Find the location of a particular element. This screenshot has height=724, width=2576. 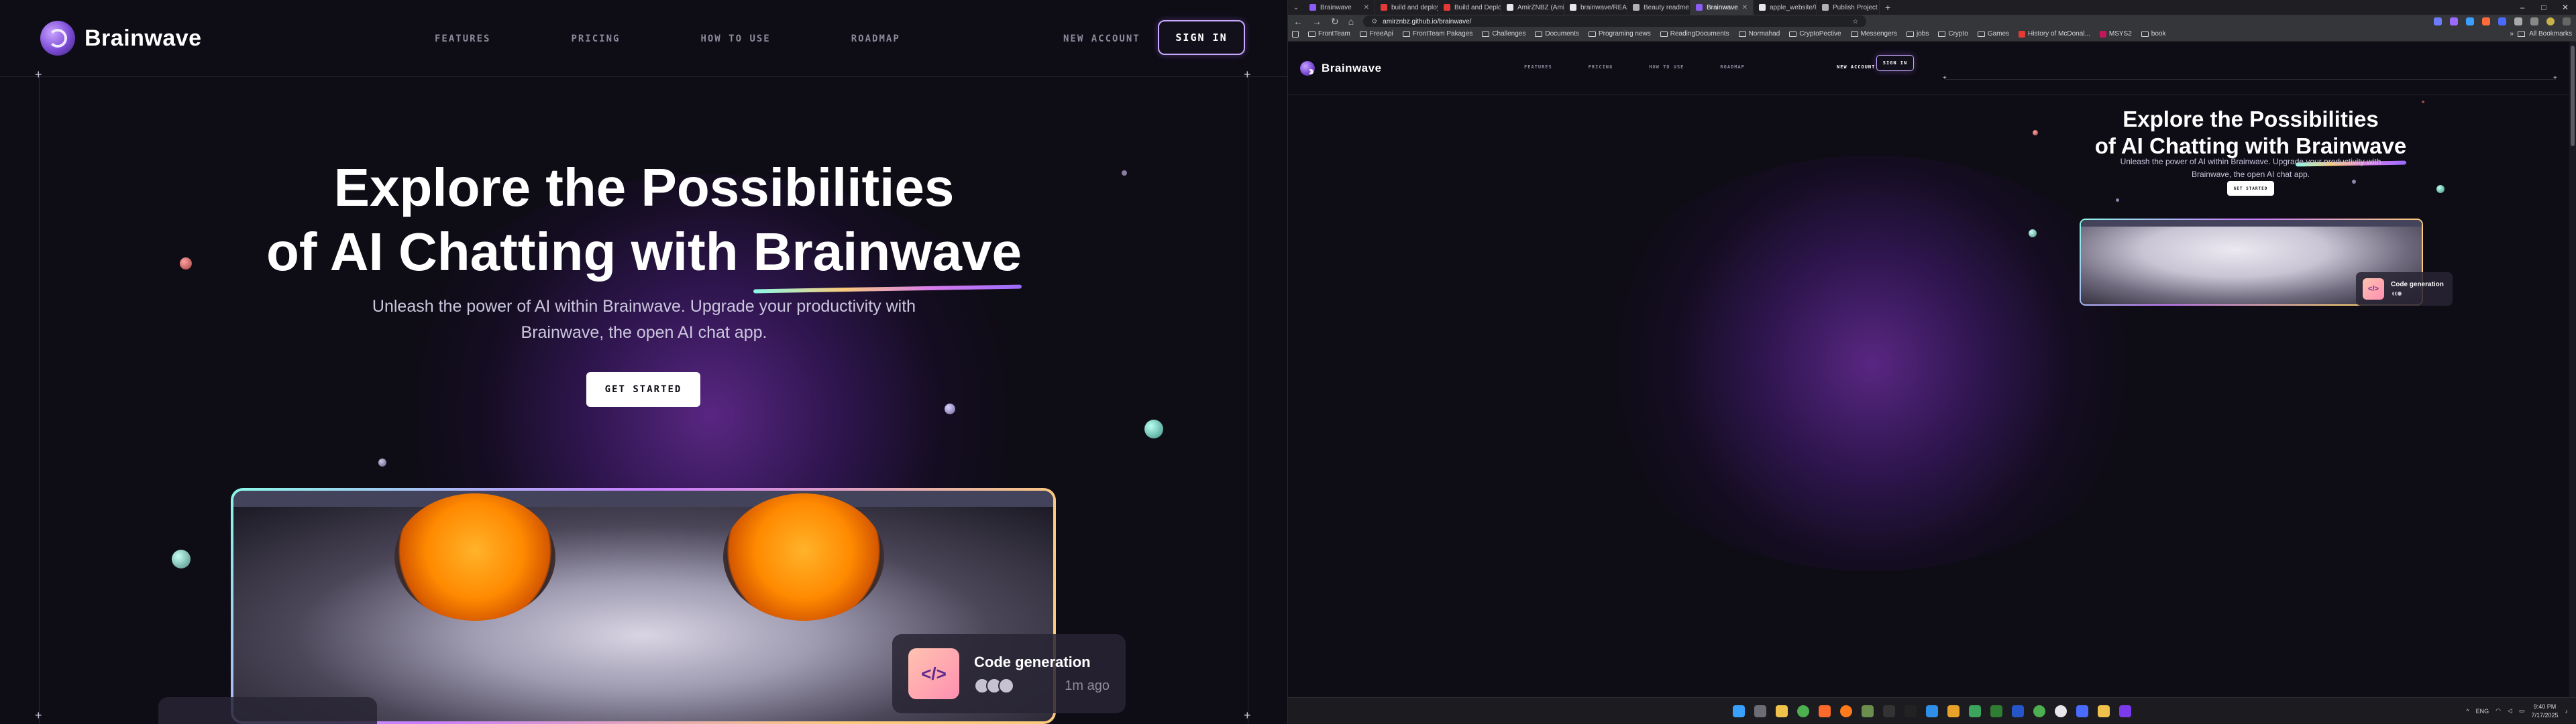

taskbar-clock: 9:40 PM 7/17/2025 is located at coordinates (2544, 711).